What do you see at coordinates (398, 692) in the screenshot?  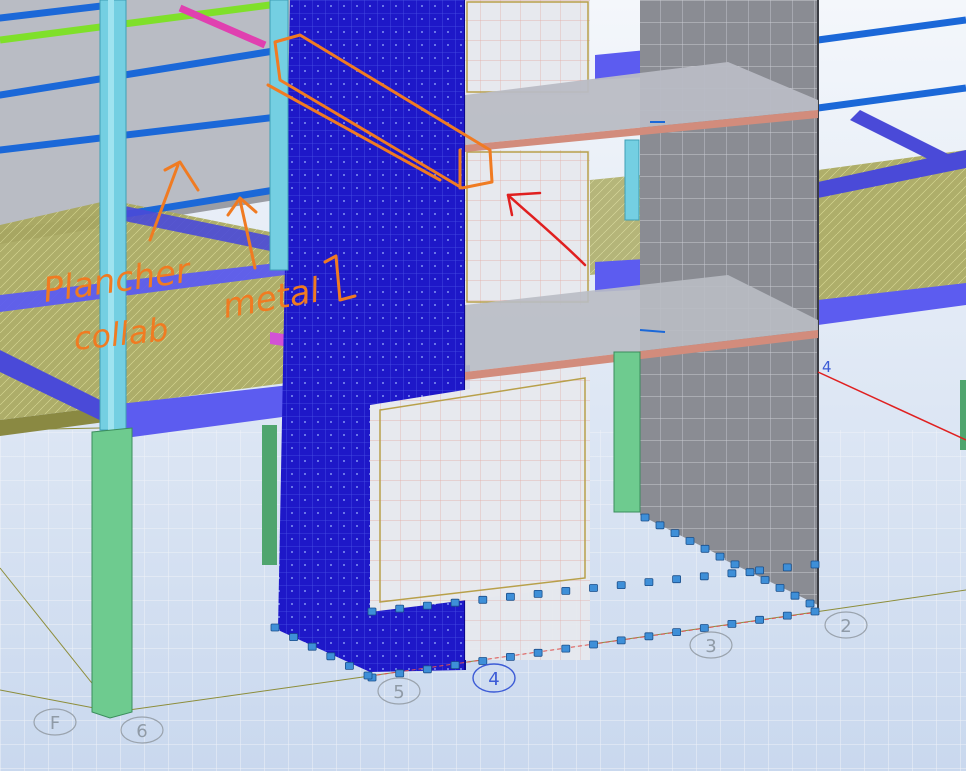 I see `grid-label-5: 5` at bounding box center [398, 692].